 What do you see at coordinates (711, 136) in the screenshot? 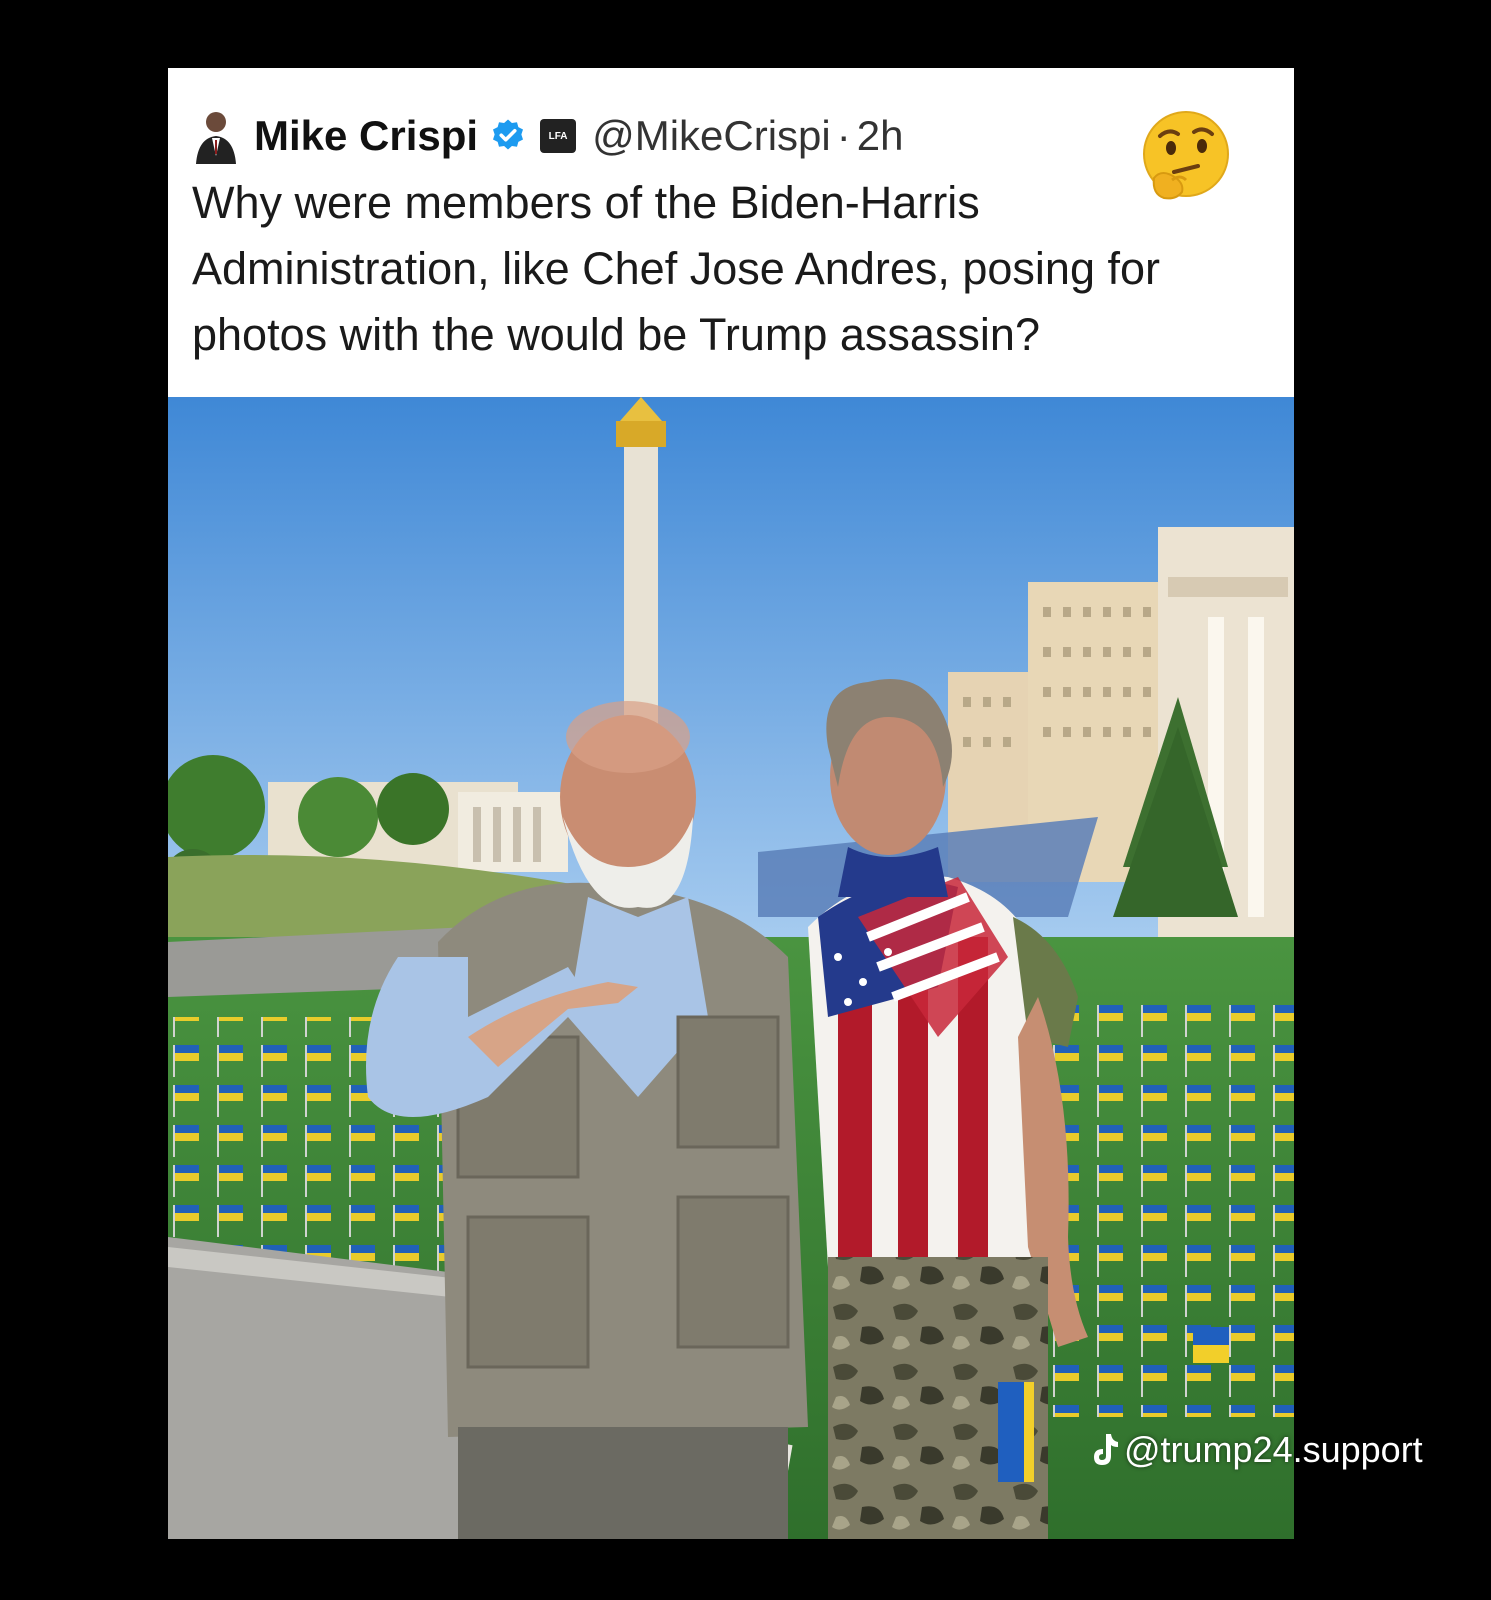
I see `author-handle: @MikeCrispi` at bounding box center [711, 136].